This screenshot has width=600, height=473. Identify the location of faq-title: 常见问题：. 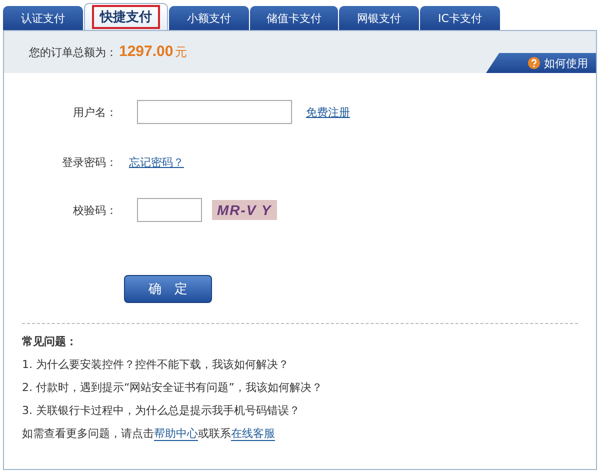
(50, 341).